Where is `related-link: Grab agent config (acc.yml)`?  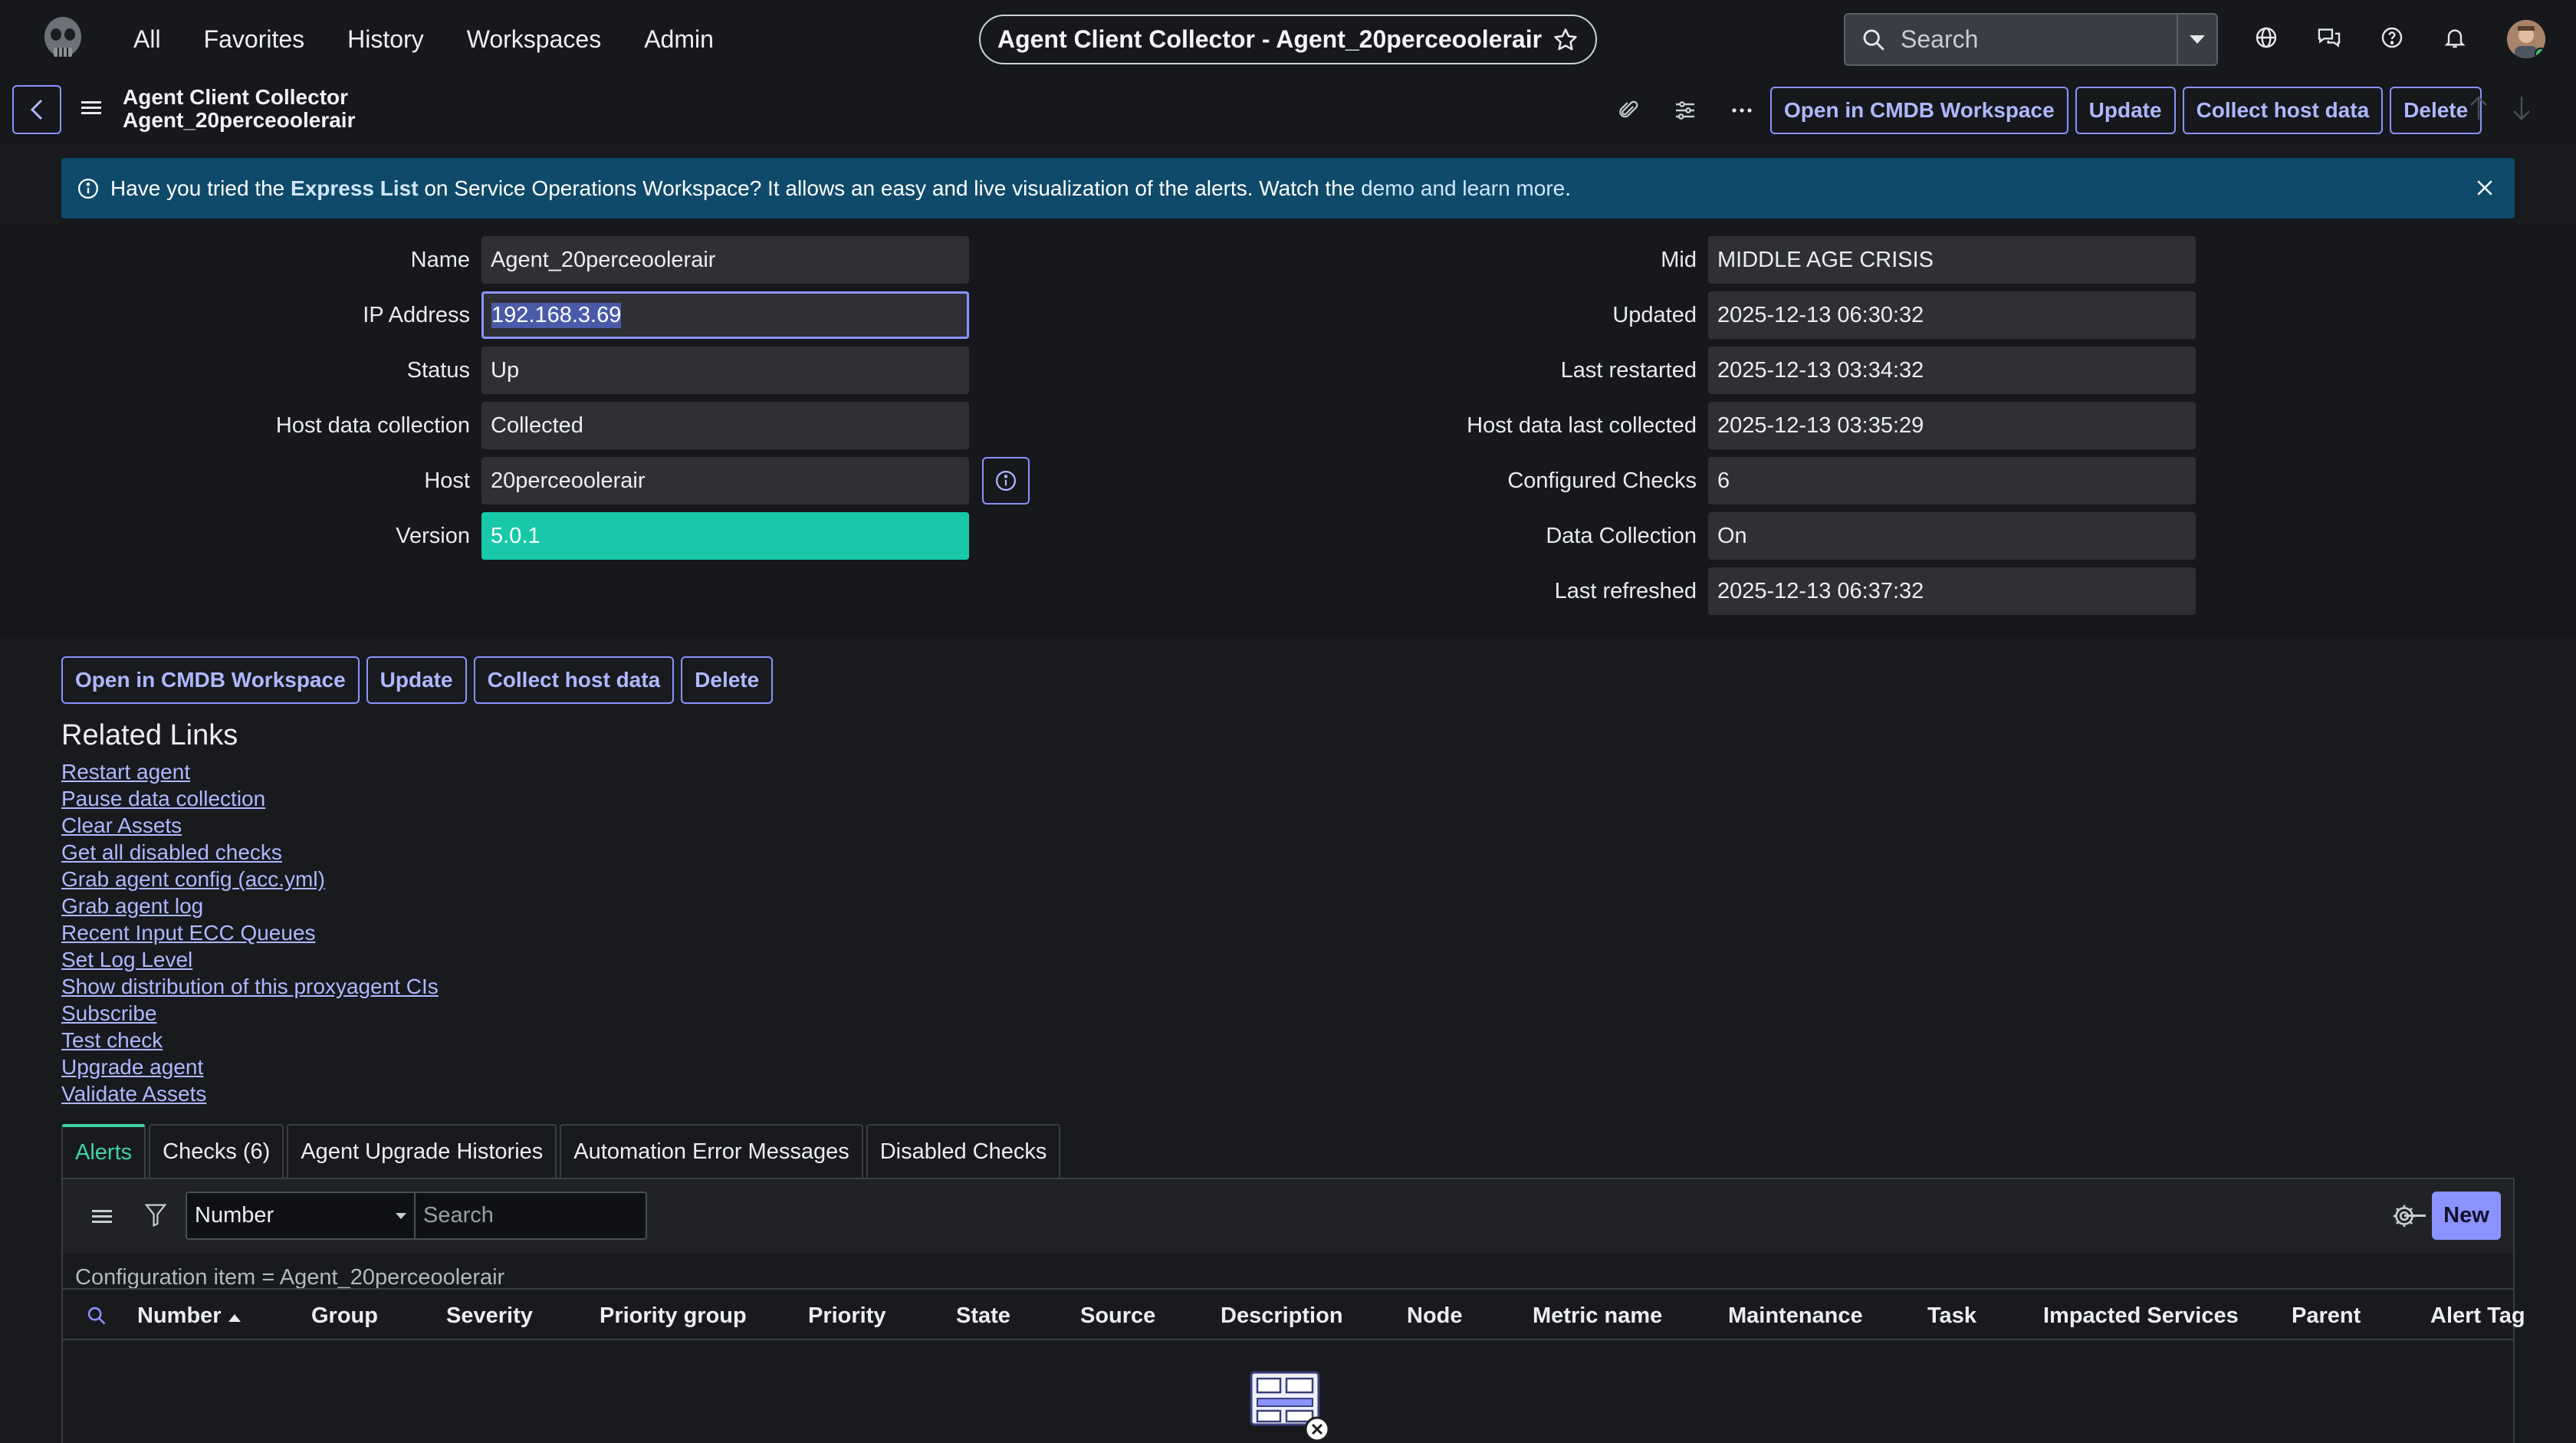
related-link: Grab agent config (acc.yml) is located at coordinates (250, 879).